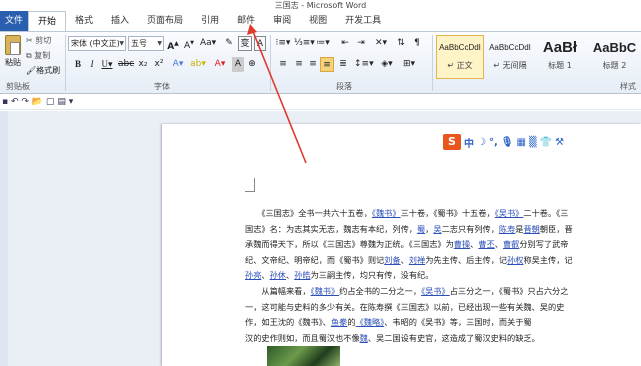 The image size is (641, 366). Describe the element at coordinates (50, 102) in the screenshot. I see `new-icon: ▢` at that location.